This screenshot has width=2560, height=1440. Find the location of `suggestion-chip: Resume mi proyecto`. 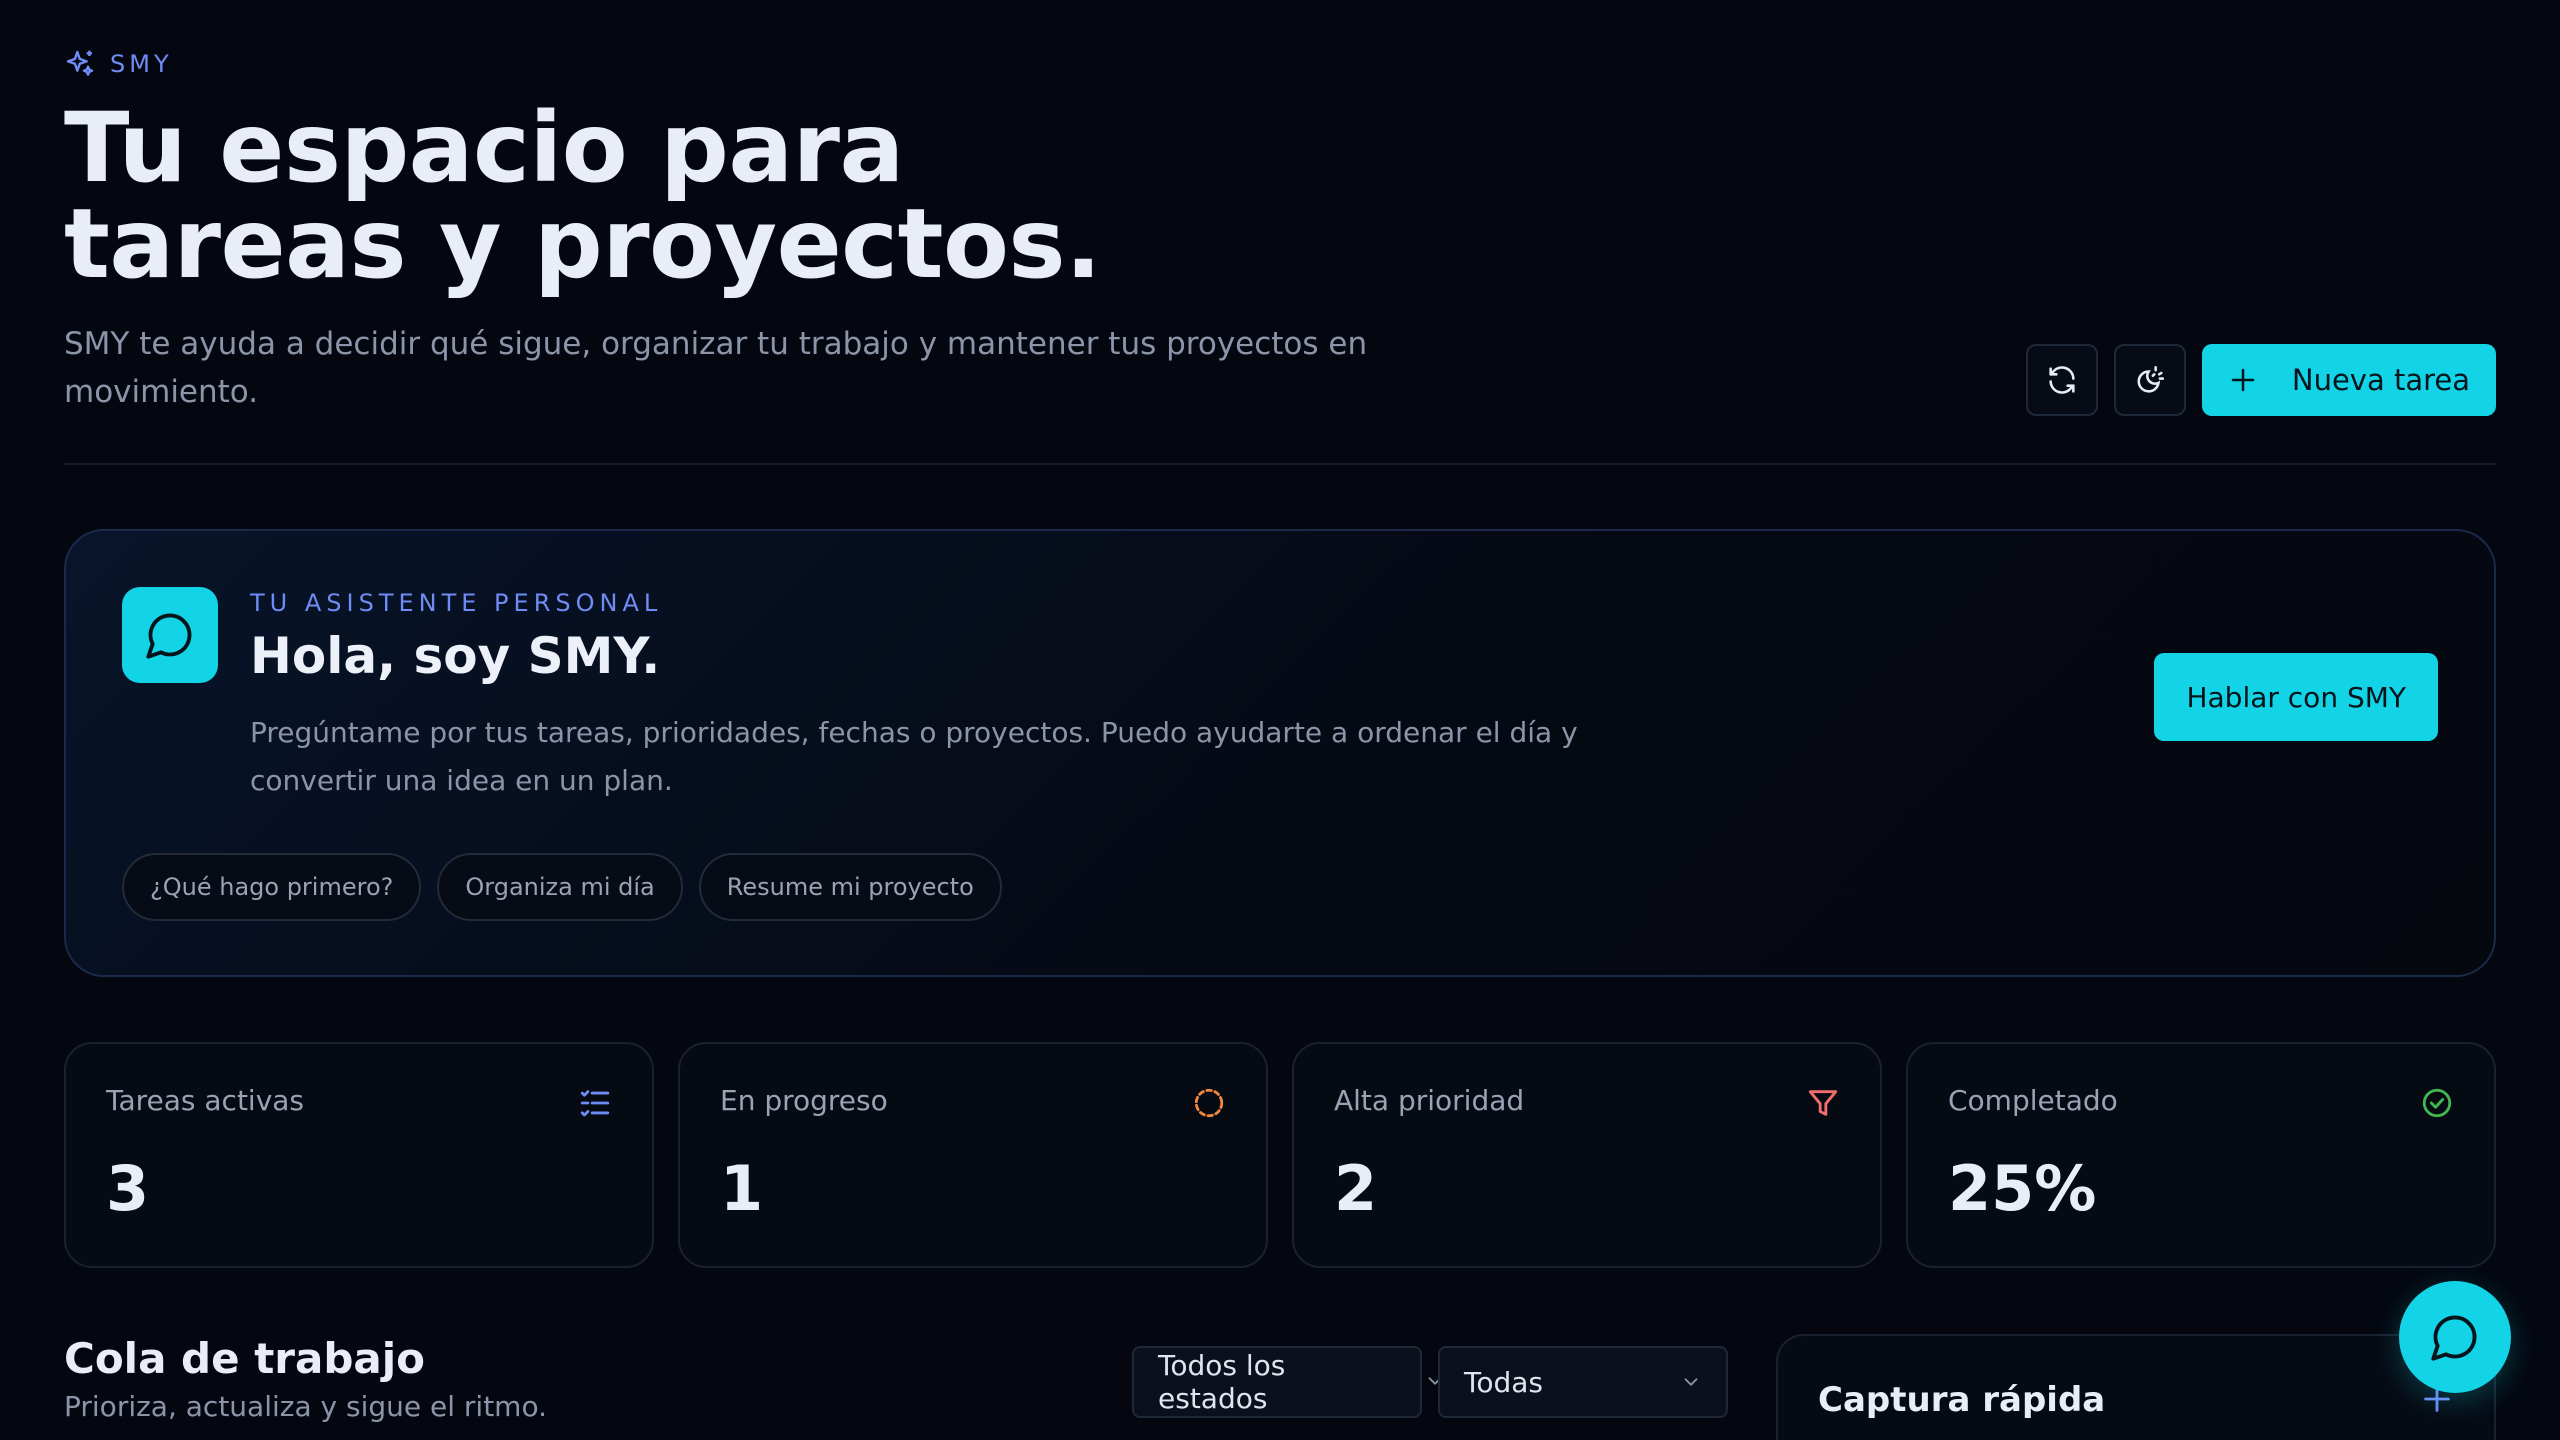

suggestion-chip: Resume mi proyecto is located at coordinates (850, 887).